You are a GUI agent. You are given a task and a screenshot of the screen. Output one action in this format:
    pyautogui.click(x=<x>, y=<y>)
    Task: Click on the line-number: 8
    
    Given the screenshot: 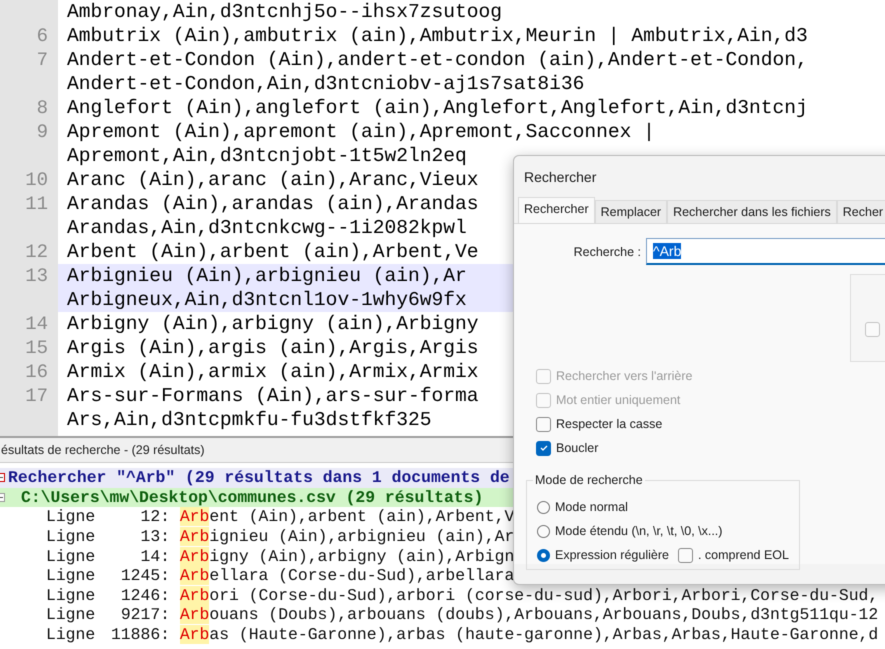 What is the action you would take?
    pyautogui.click(x=42, y=108)
    